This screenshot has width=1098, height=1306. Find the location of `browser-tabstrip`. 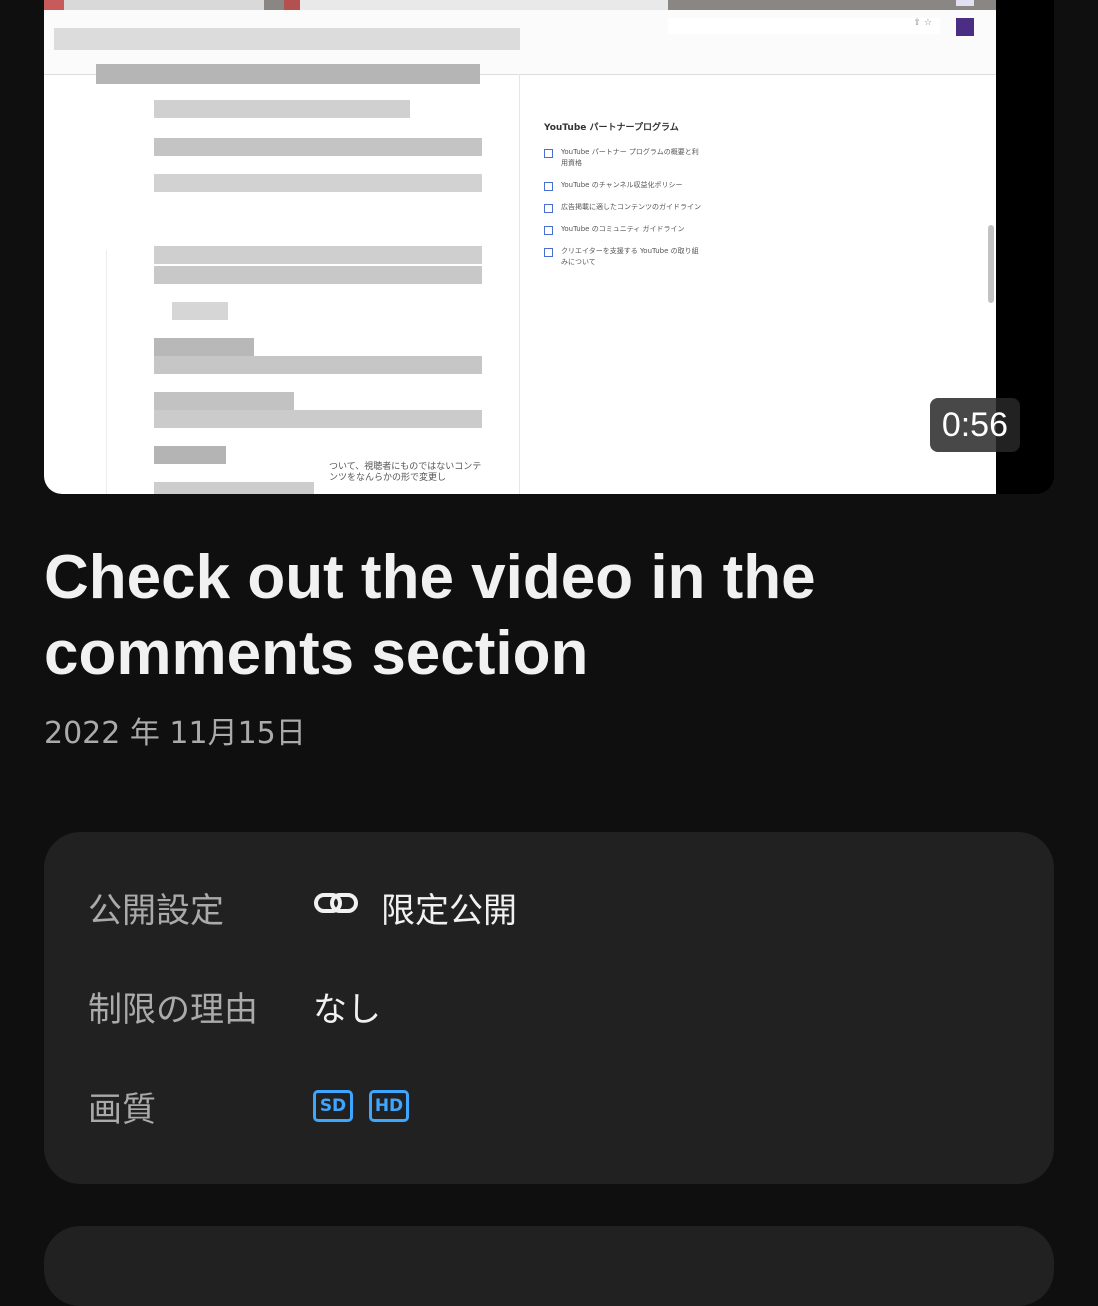

browser-tabstrip is located at coordinates (520, 5).